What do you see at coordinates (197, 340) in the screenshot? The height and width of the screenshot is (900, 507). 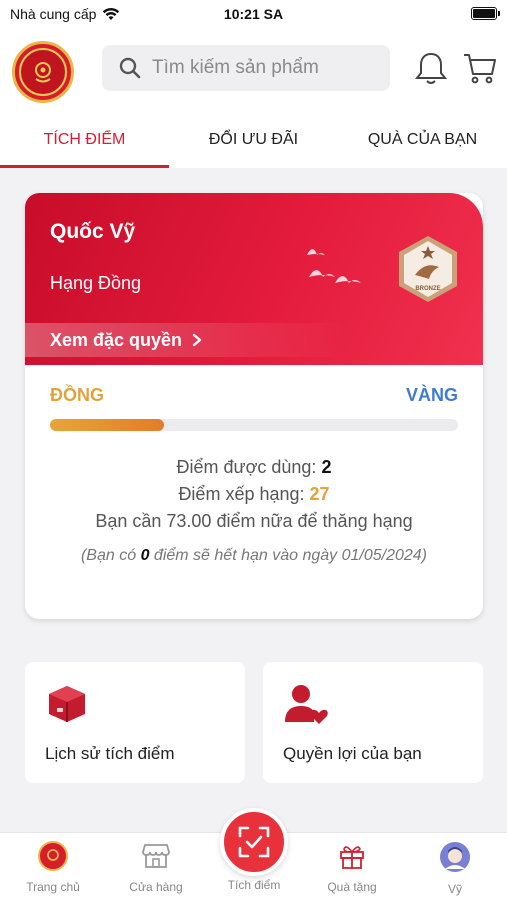 I see `chevron-right-icon` at bounding box center [197, 340].